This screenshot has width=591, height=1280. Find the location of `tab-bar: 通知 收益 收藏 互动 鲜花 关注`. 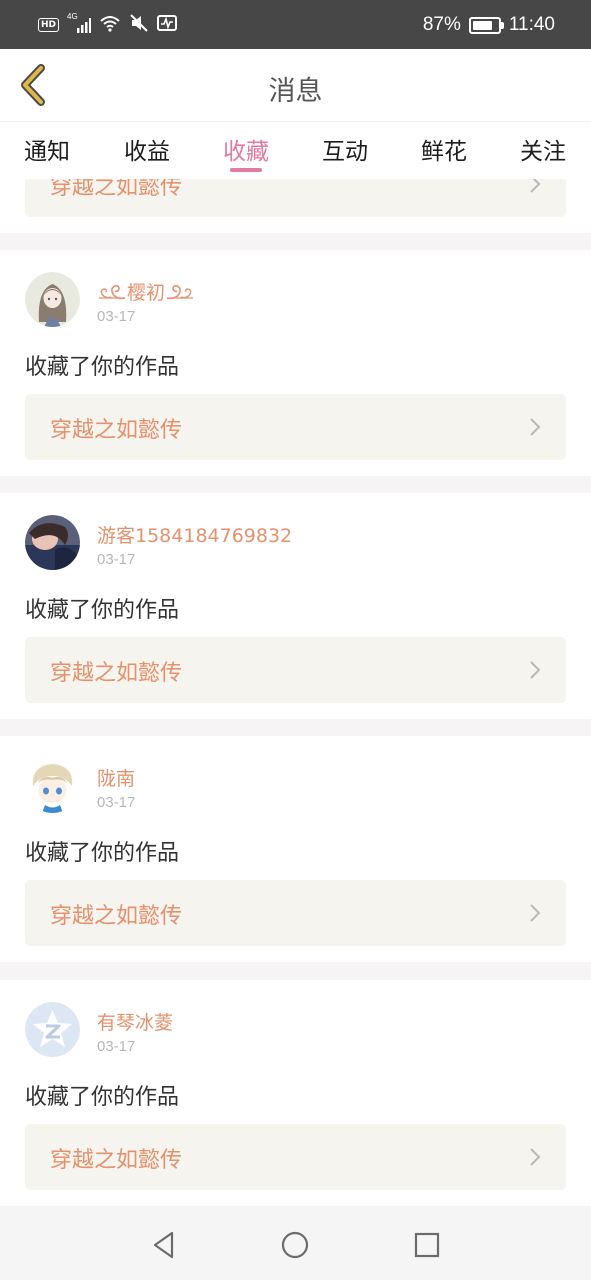

tab-bar: 通知 收益 收藏 互动 鲜花 关注 is located at coordinates (295, 150).